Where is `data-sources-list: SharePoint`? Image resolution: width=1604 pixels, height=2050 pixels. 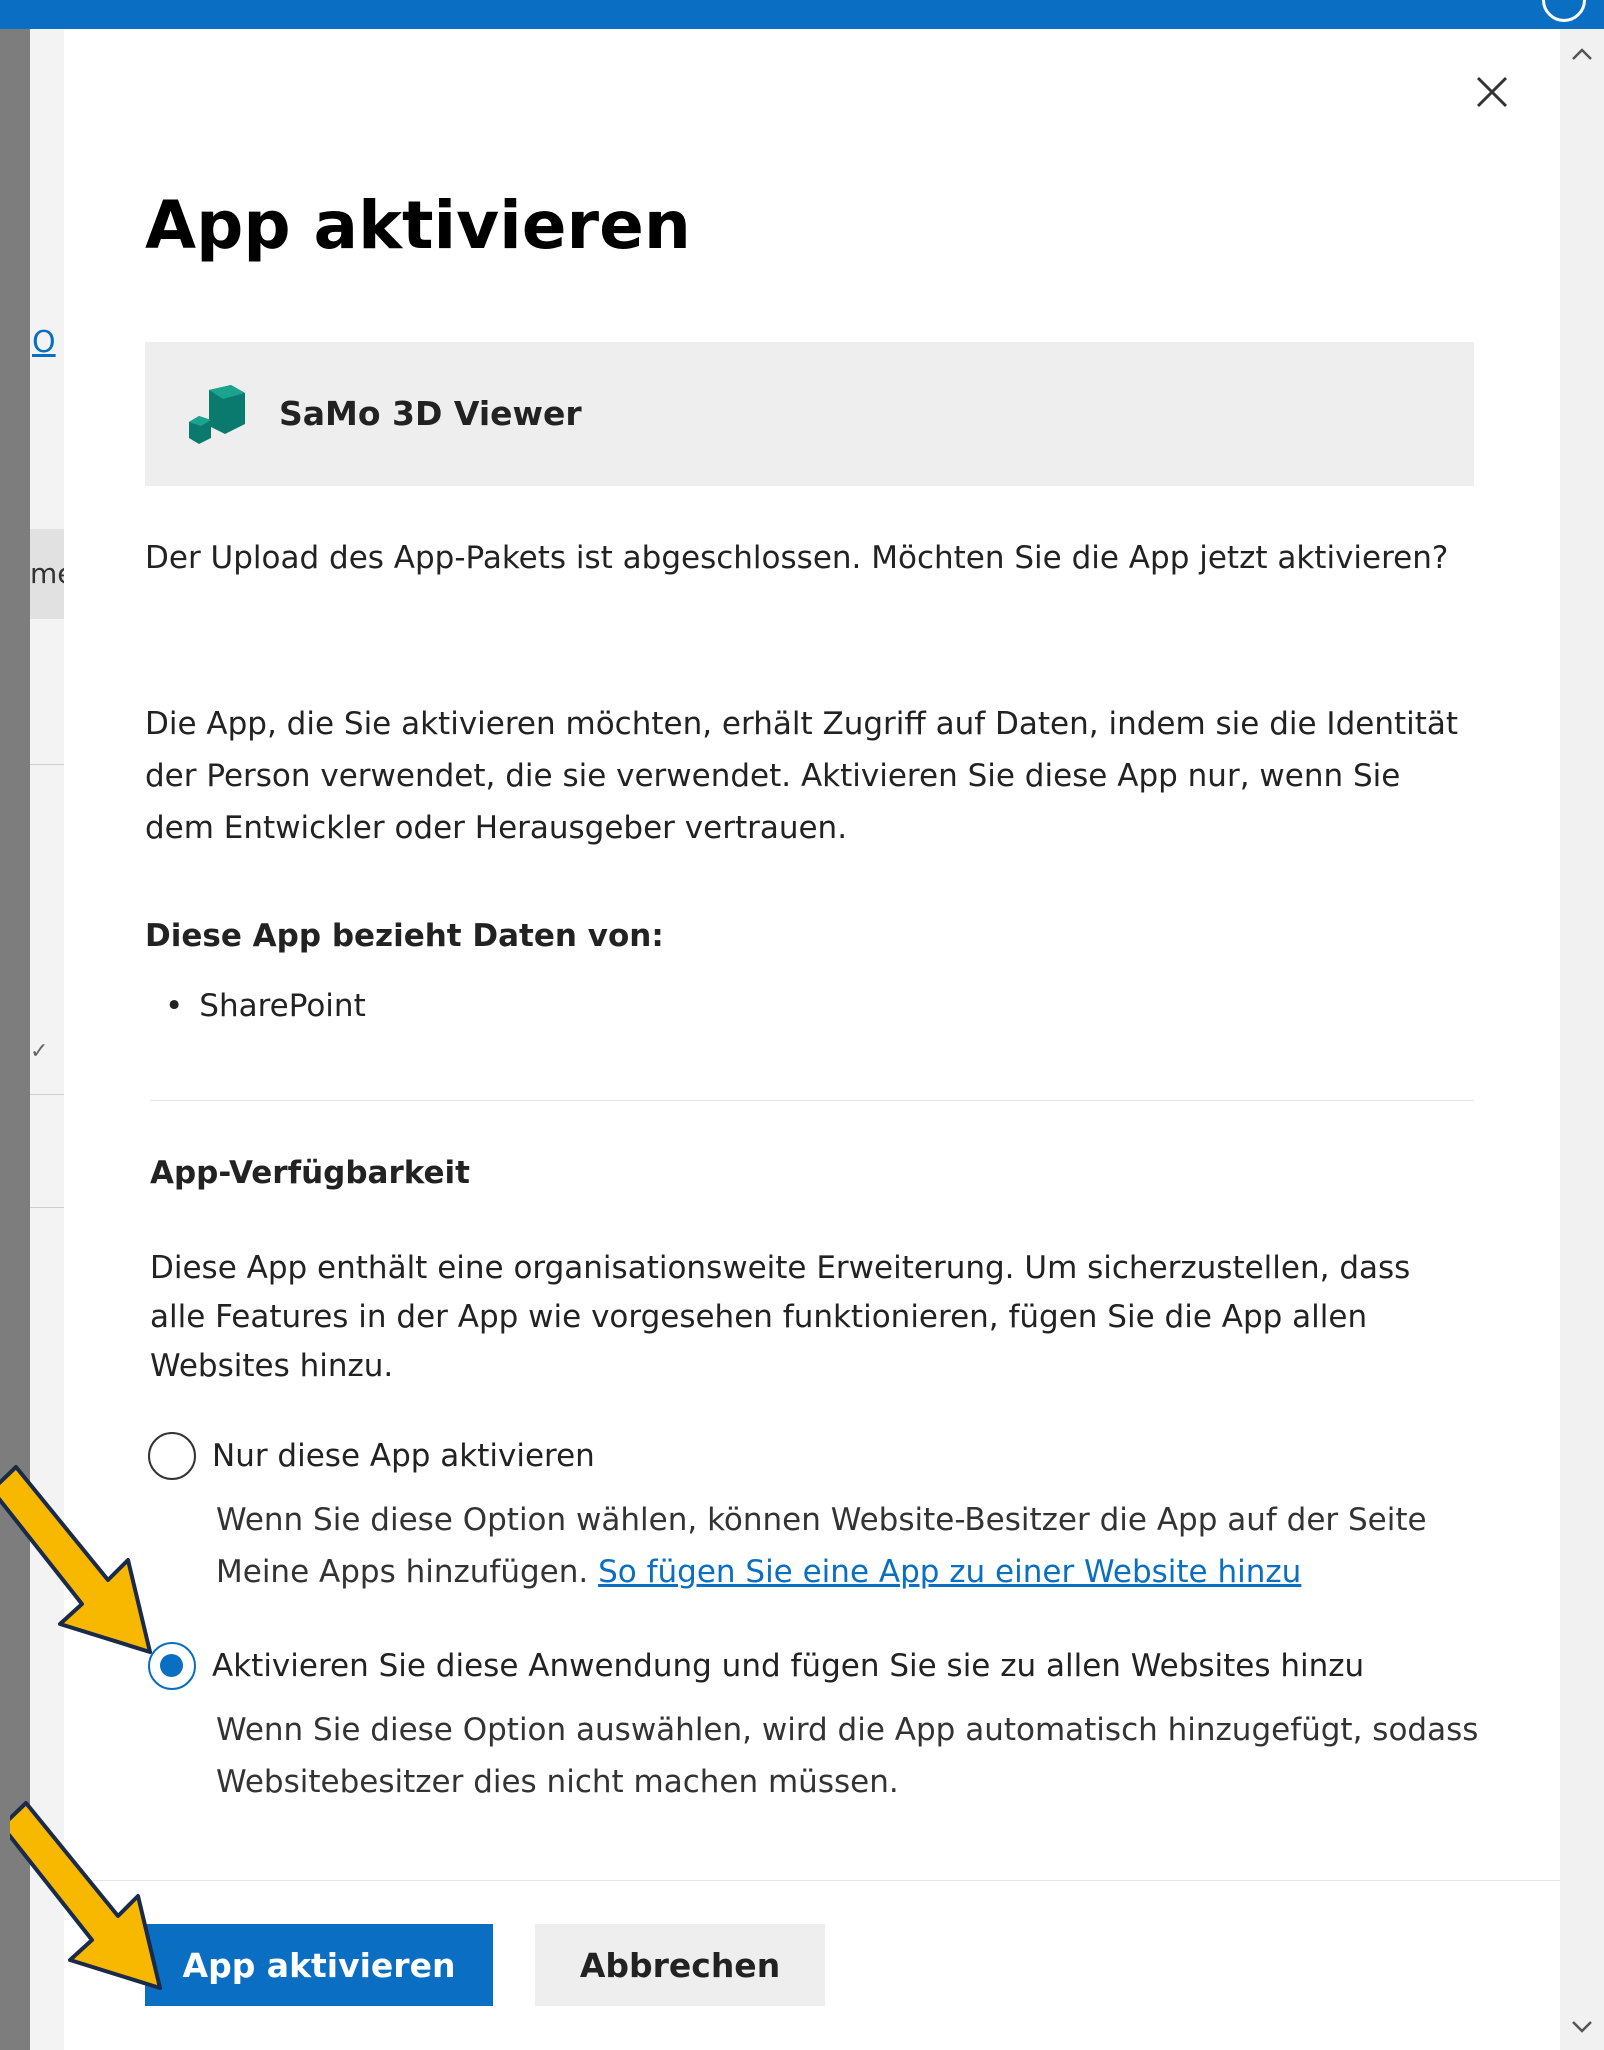 data-sources-list: SharePoint is located at coordinates (265, 1006).